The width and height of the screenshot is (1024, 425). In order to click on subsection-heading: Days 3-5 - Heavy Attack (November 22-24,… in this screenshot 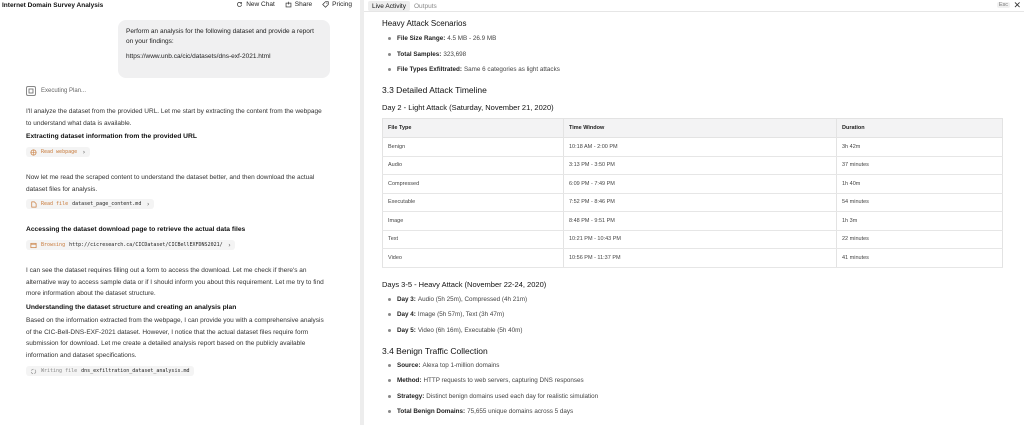, I will do `click(464, 284)`.